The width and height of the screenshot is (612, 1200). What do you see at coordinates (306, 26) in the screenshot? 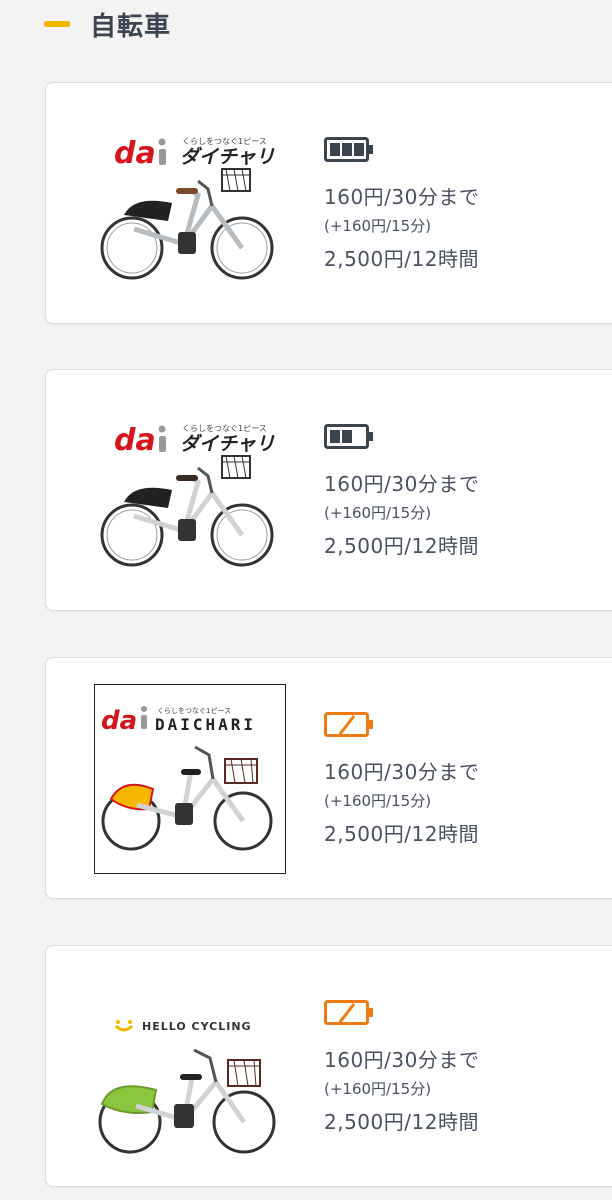
I see `section-header: 自転車` at bounding box center [306, 26].